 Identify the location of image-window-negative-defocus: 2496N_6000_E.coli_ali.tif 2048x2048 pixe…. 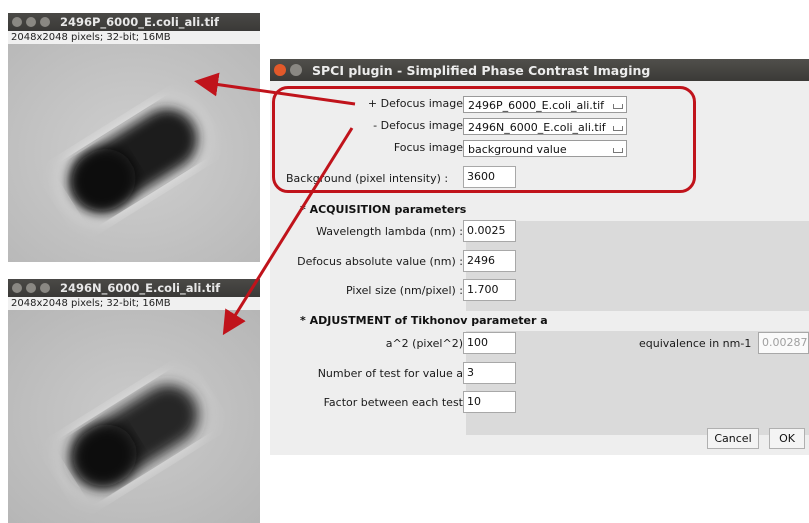
(134, 401).